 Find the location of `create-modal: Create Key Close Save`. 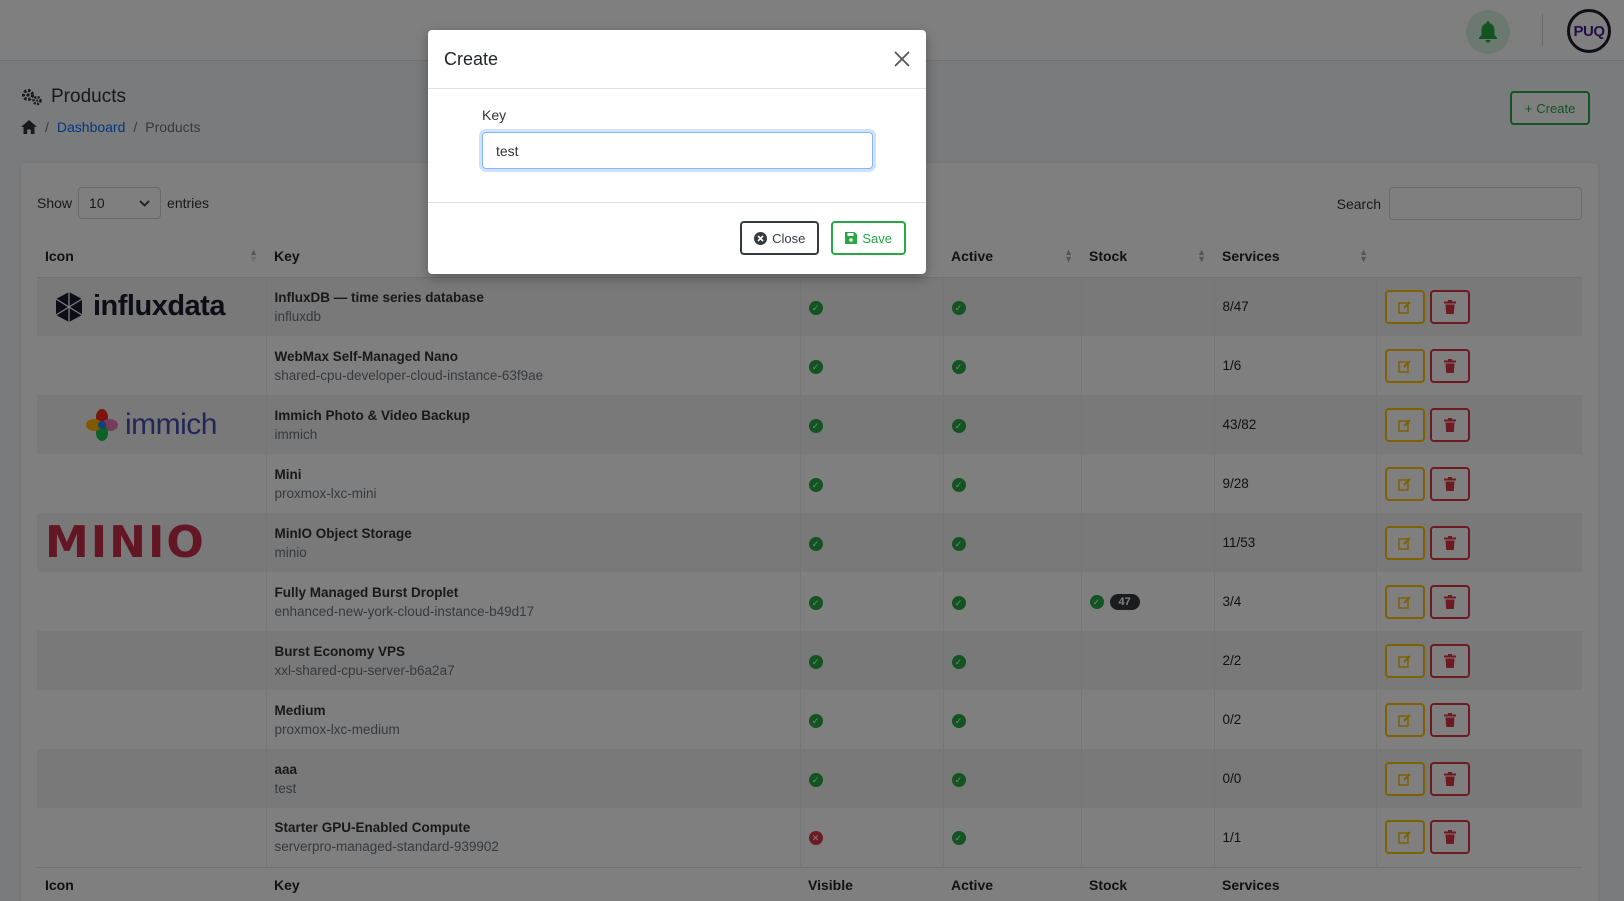

create-modal: Create Key Close Save is located at coordinates (677, 152).